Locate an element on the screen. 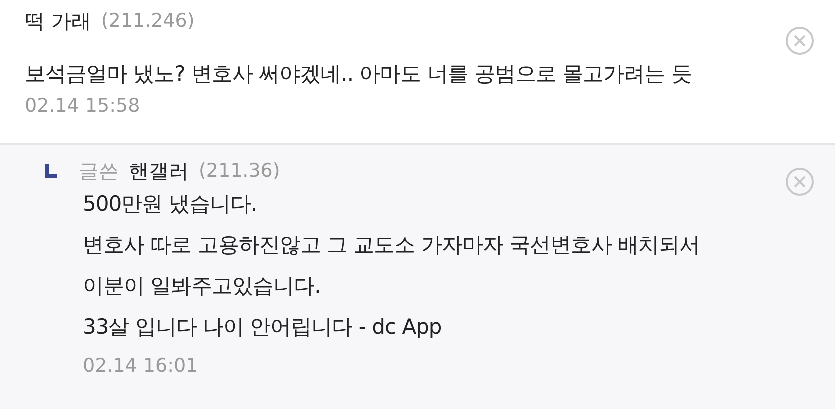  author-name: 떡 가래 is located at coordinates (58, 21).